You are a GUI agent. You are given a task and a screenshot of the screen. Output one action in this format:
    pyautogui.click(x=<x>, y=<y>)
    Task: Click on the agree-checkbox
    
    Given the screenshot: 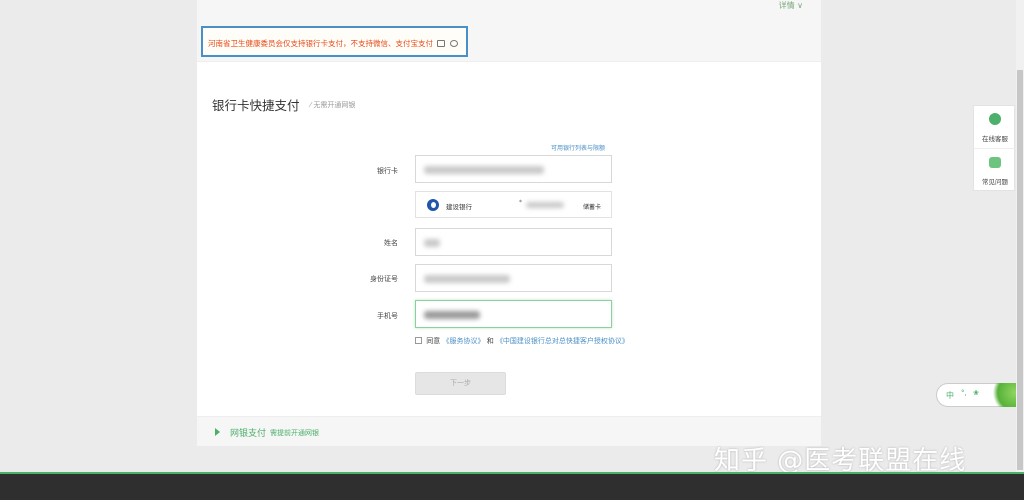 What is the action you would take?
    pyautogui.click(x=418, y=340)
    